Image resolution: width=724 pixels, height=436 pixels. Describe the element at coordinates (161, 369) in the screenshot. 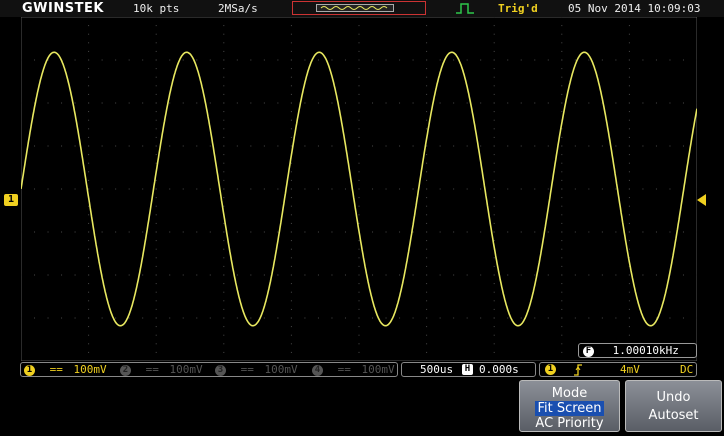

I see `ch2-scale: 2 == 100mV` at that location.